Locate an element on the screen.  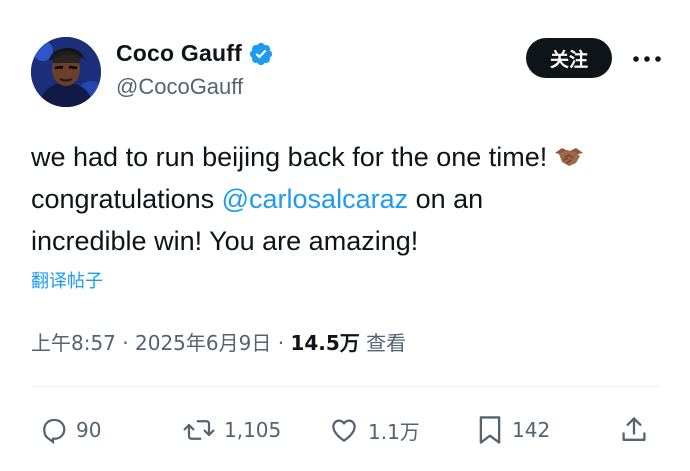
like-button: 1.1万 is located at coordinates (374, 430).